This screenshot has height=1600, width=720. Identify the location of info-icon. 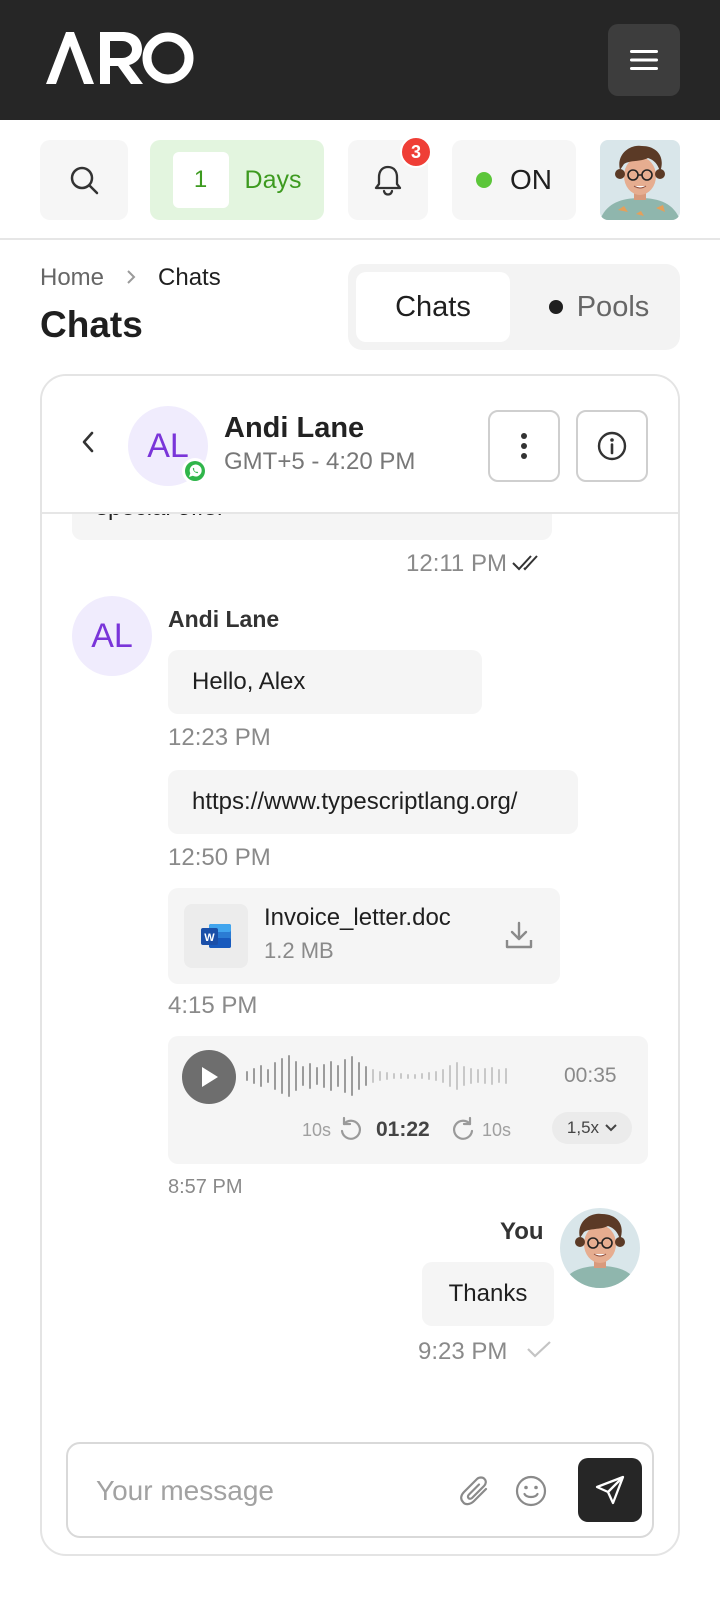
(612, 446).